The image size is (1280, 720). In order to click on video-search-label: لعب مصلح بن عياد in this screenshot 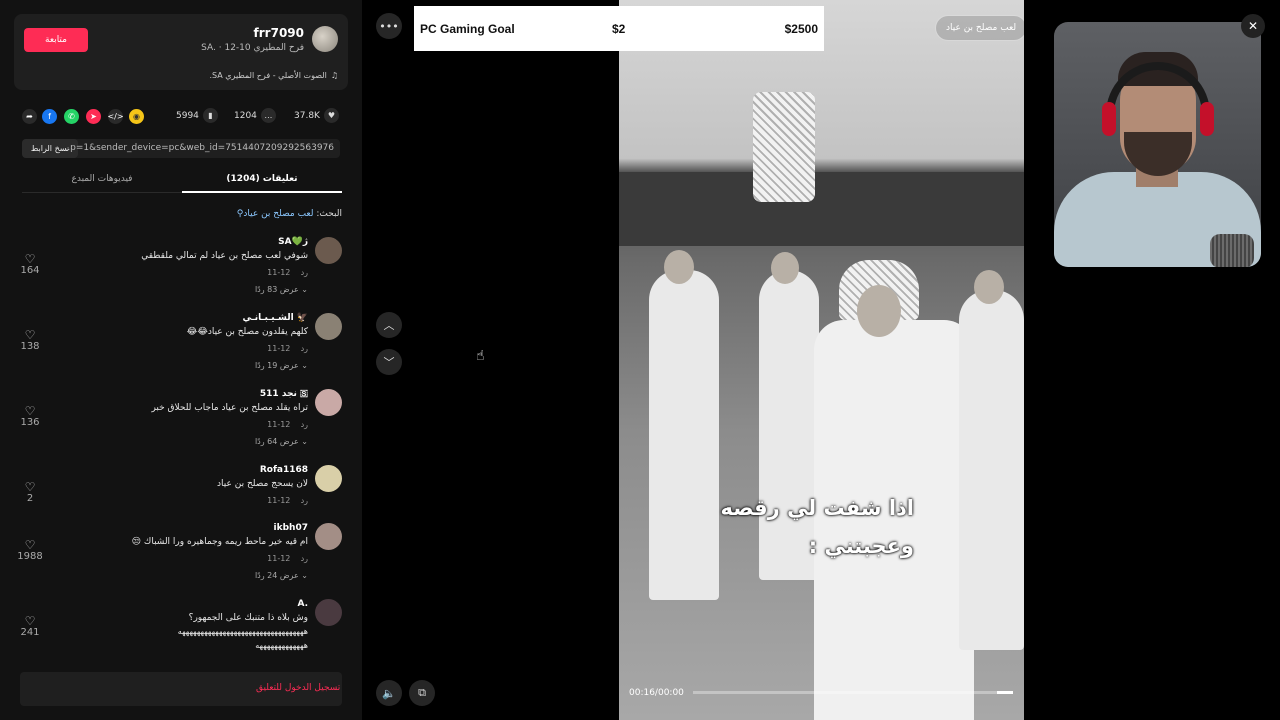, I will do `click(981, 28)`.